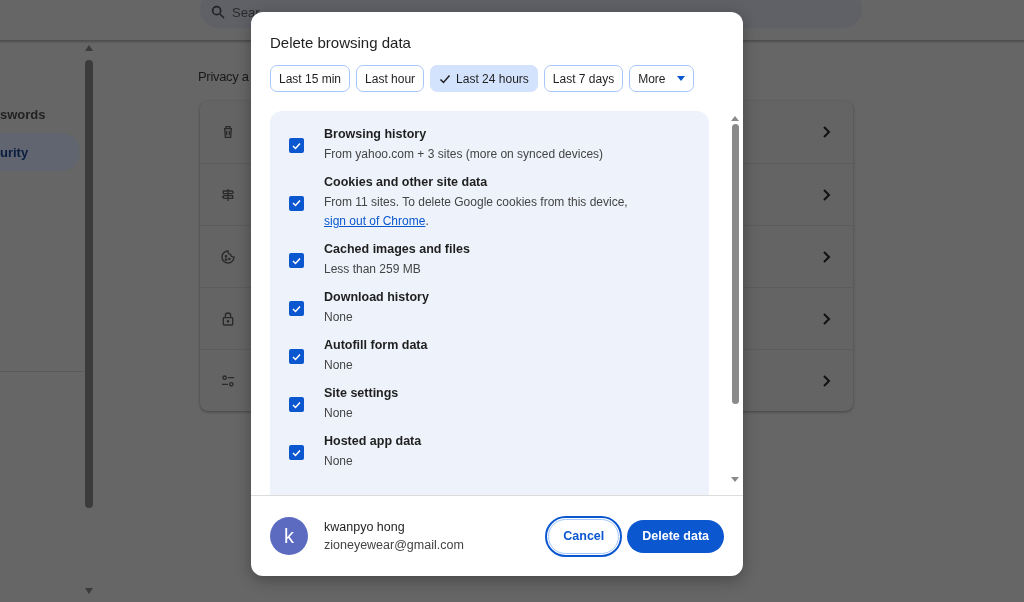 The height and width of the screenshot is (602, 1024). What do you see at coordinates (584, 536) in the screenshot?
I see `cancel-button: Cancel` at bounding box center [584, 536].